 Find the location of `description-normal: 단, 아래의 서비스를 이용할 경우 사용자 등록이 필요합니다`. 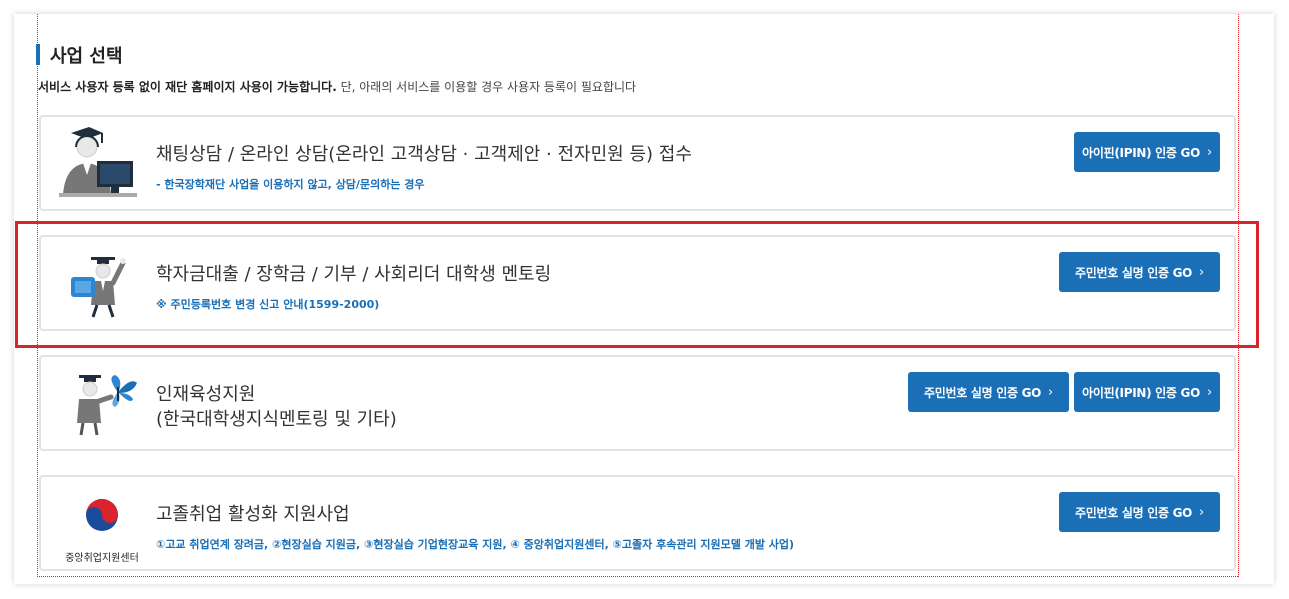

description-normal: 단, 아래의 서비스를 이용할 경우 사용자 등록이 필요합니다 is located at coordinates (486, 87).